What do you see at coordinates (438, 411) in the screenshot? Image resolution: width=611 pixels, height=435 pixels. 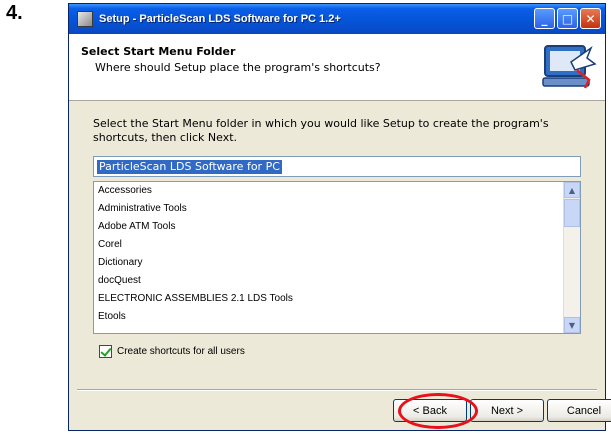 I see `next-button-highlight-circle` at bounding box center [438, 411].